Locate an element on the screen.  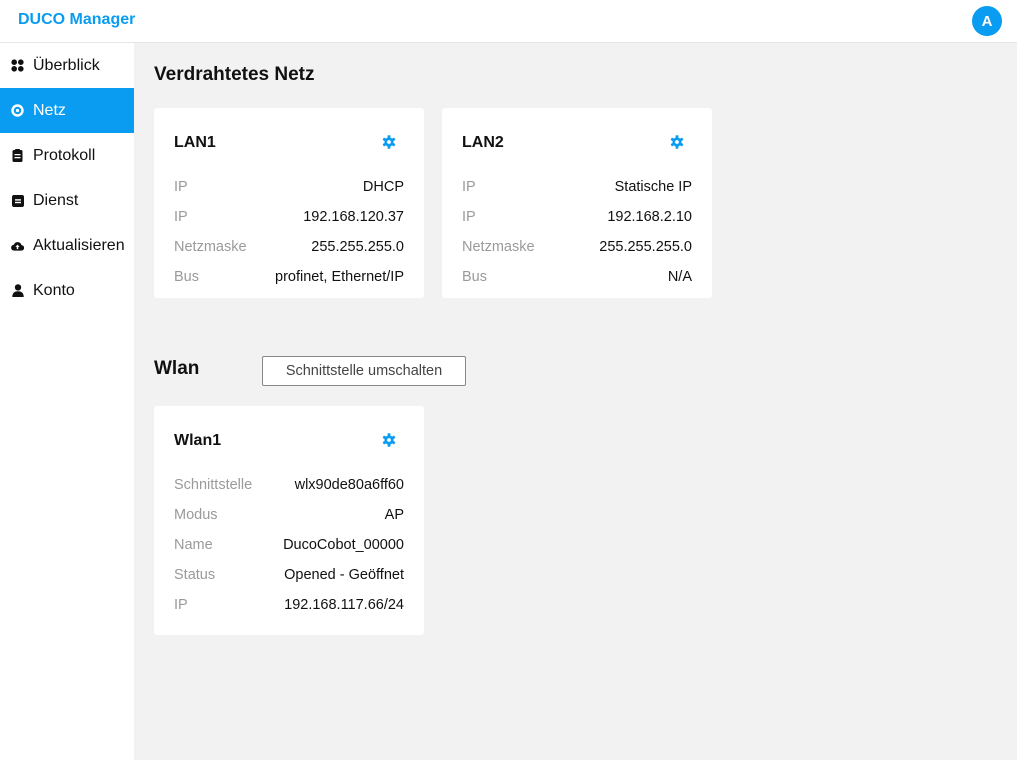
user-icon is located at coordinates (17, 290).